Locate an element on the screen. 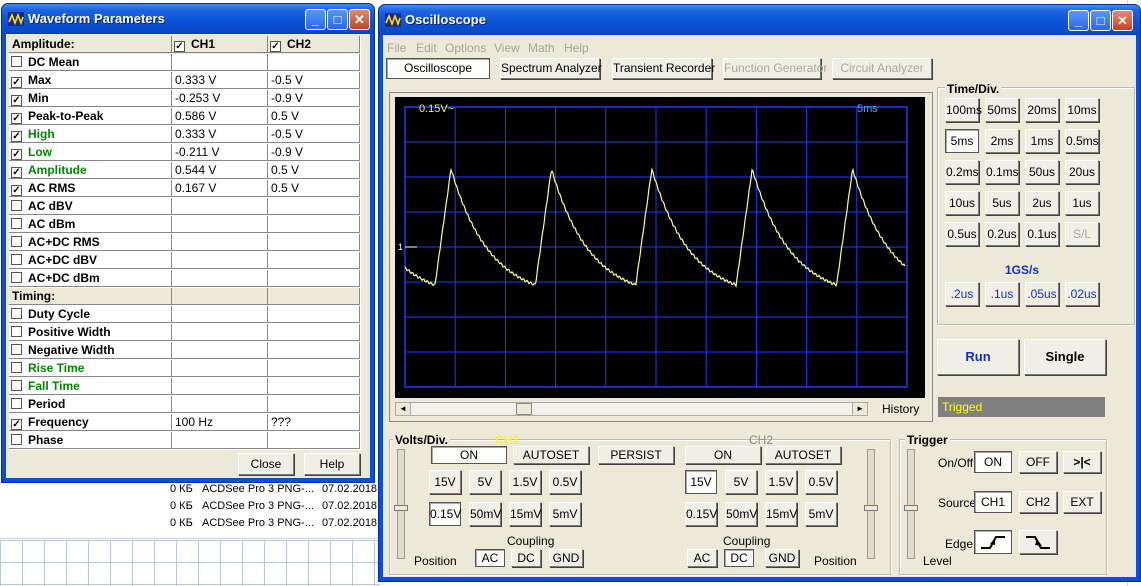  falling-edge-button is located at coordinates (1038, 542).